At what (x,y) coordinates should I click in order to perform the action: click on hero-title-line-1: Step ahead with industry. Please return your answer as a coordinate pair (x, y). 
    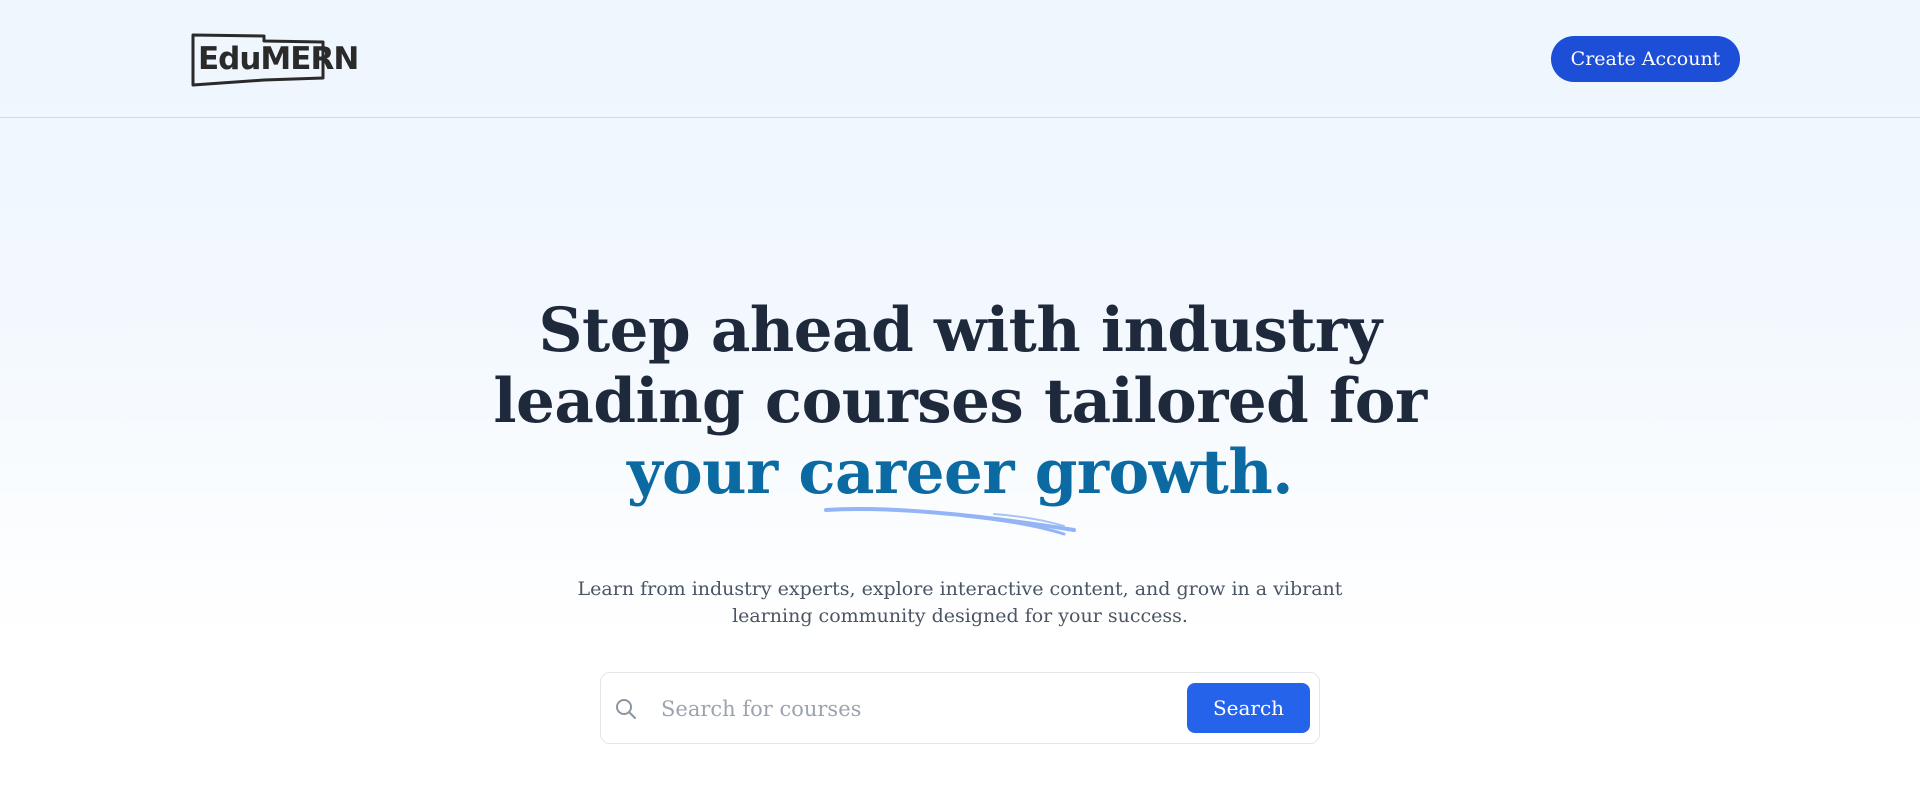
    Looking at the image, I should click on (960, 330).